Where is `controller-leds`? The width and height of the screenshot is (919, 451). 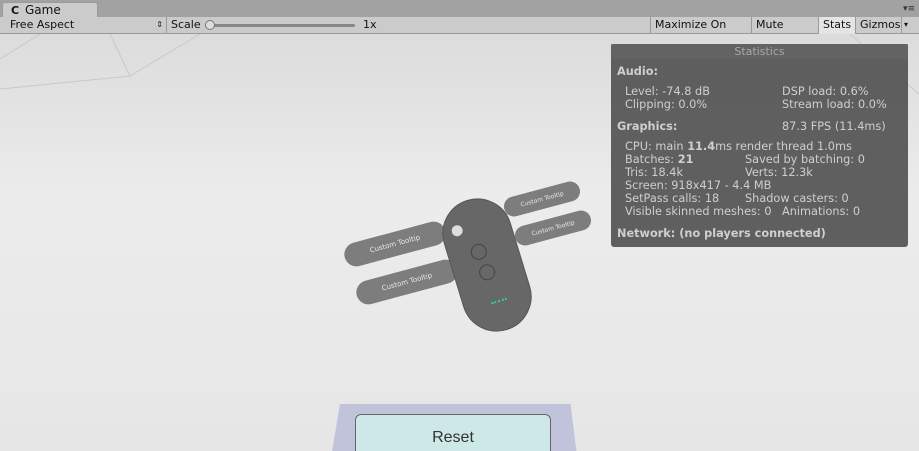 controller-leds is located at coordinates (499, 301).